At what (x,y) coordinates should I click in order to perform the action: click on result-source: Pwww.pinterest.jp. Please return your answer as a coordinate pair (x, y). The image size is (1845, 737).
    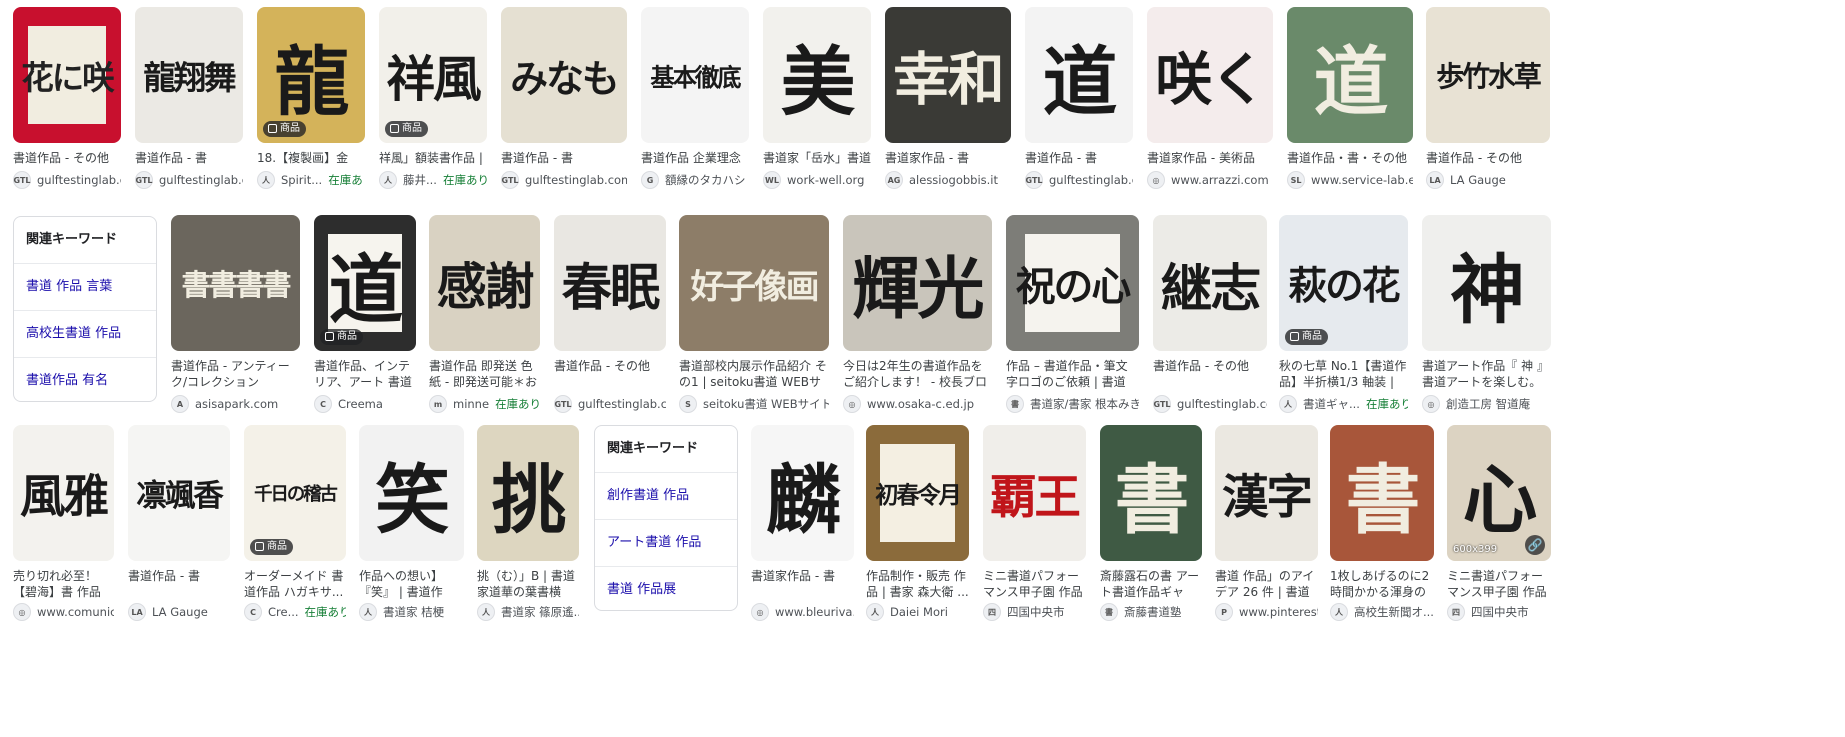
    Looking at the image, I should click on (1266, 612).